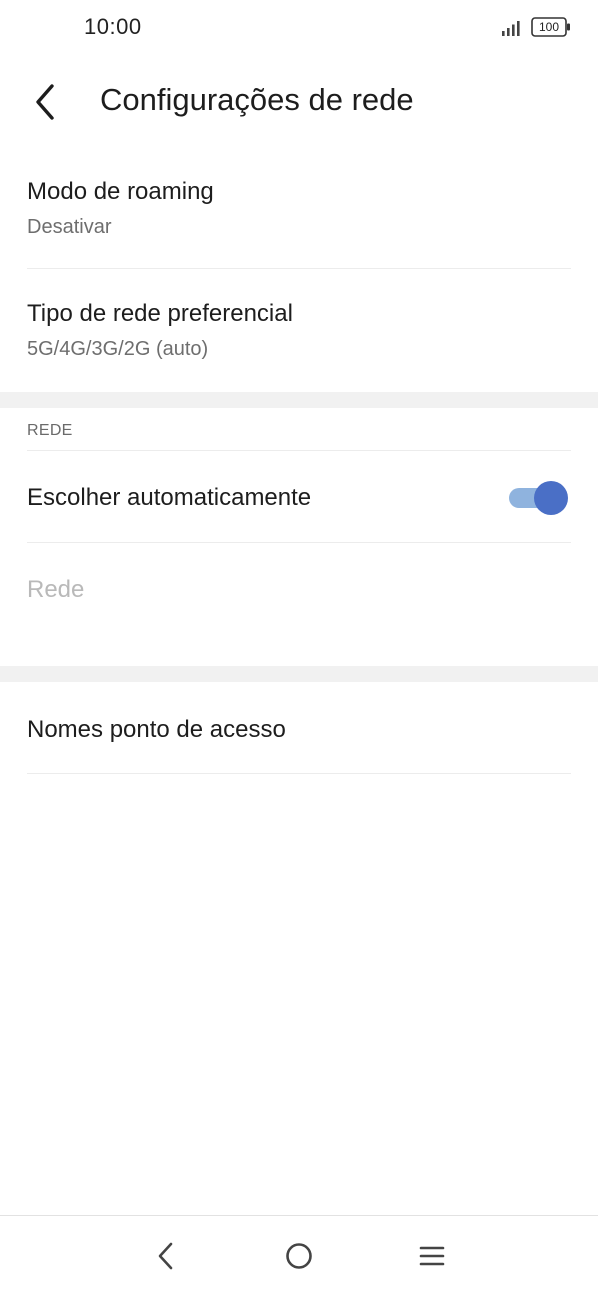 This screenshot has width=598, height=1296. I want to click on back-arrow-icon, so click(48, 102).